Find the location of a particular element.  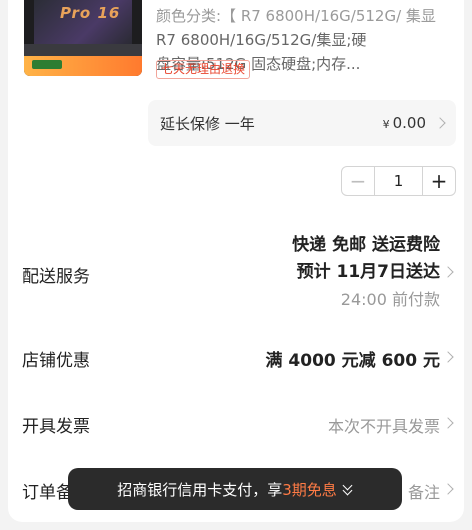

quantity-value: 1 is located at coordinates (398, 181).